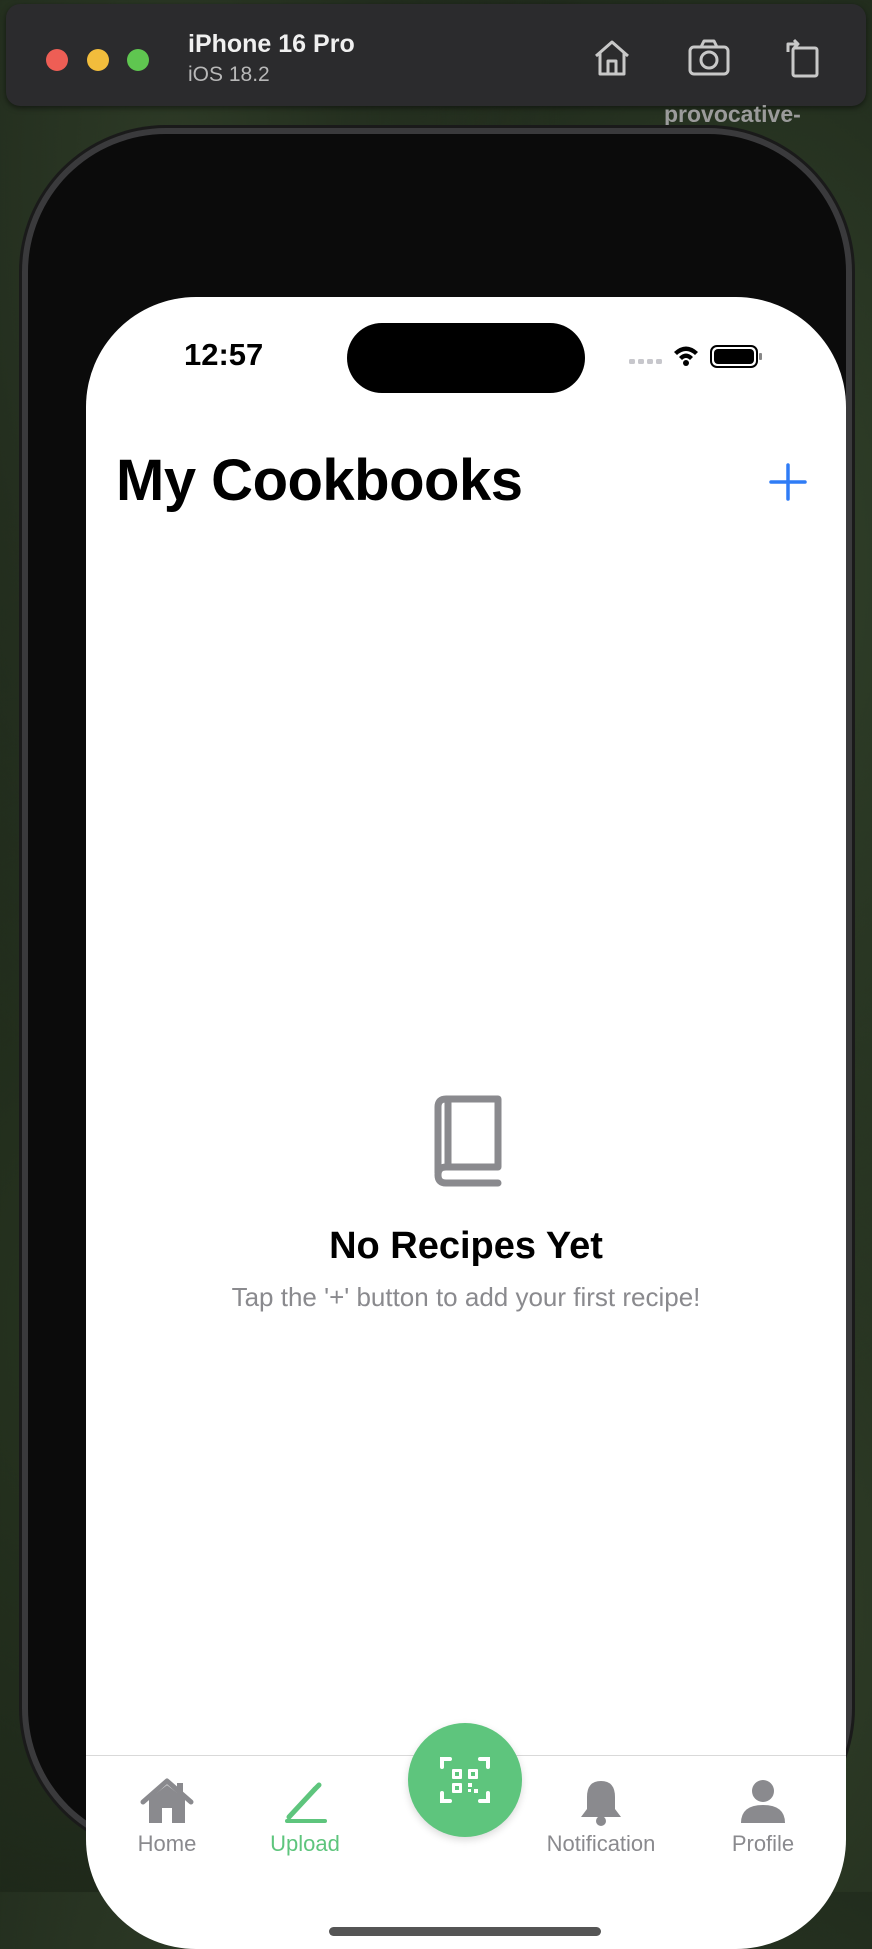  What do you see at coordinates (305, 1843) in the screenshot?
I see `tab-label: Upload` at bounding box center [305, 1843].